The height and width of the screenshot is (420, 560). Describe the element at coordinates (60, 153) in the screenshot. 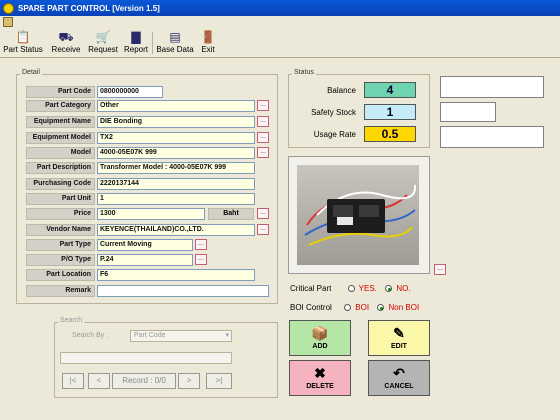

I see `model-label: Model` at that location.